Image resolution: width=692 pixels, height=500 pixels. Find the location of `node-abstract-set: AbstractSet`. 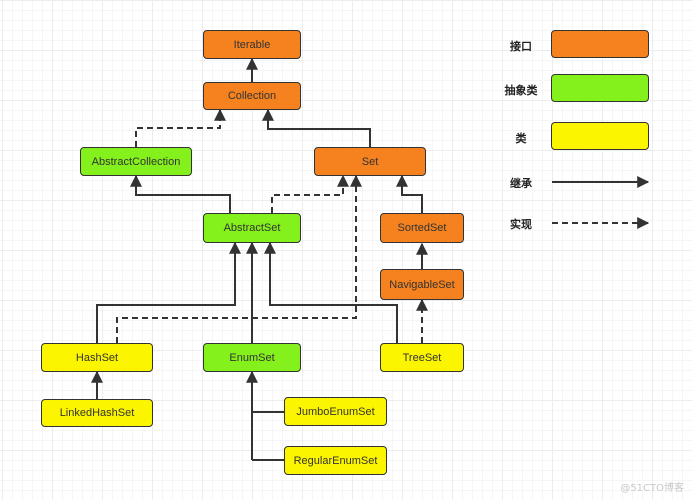

node-abstract-set: AbstractSet is located at coordinates (252, 228).